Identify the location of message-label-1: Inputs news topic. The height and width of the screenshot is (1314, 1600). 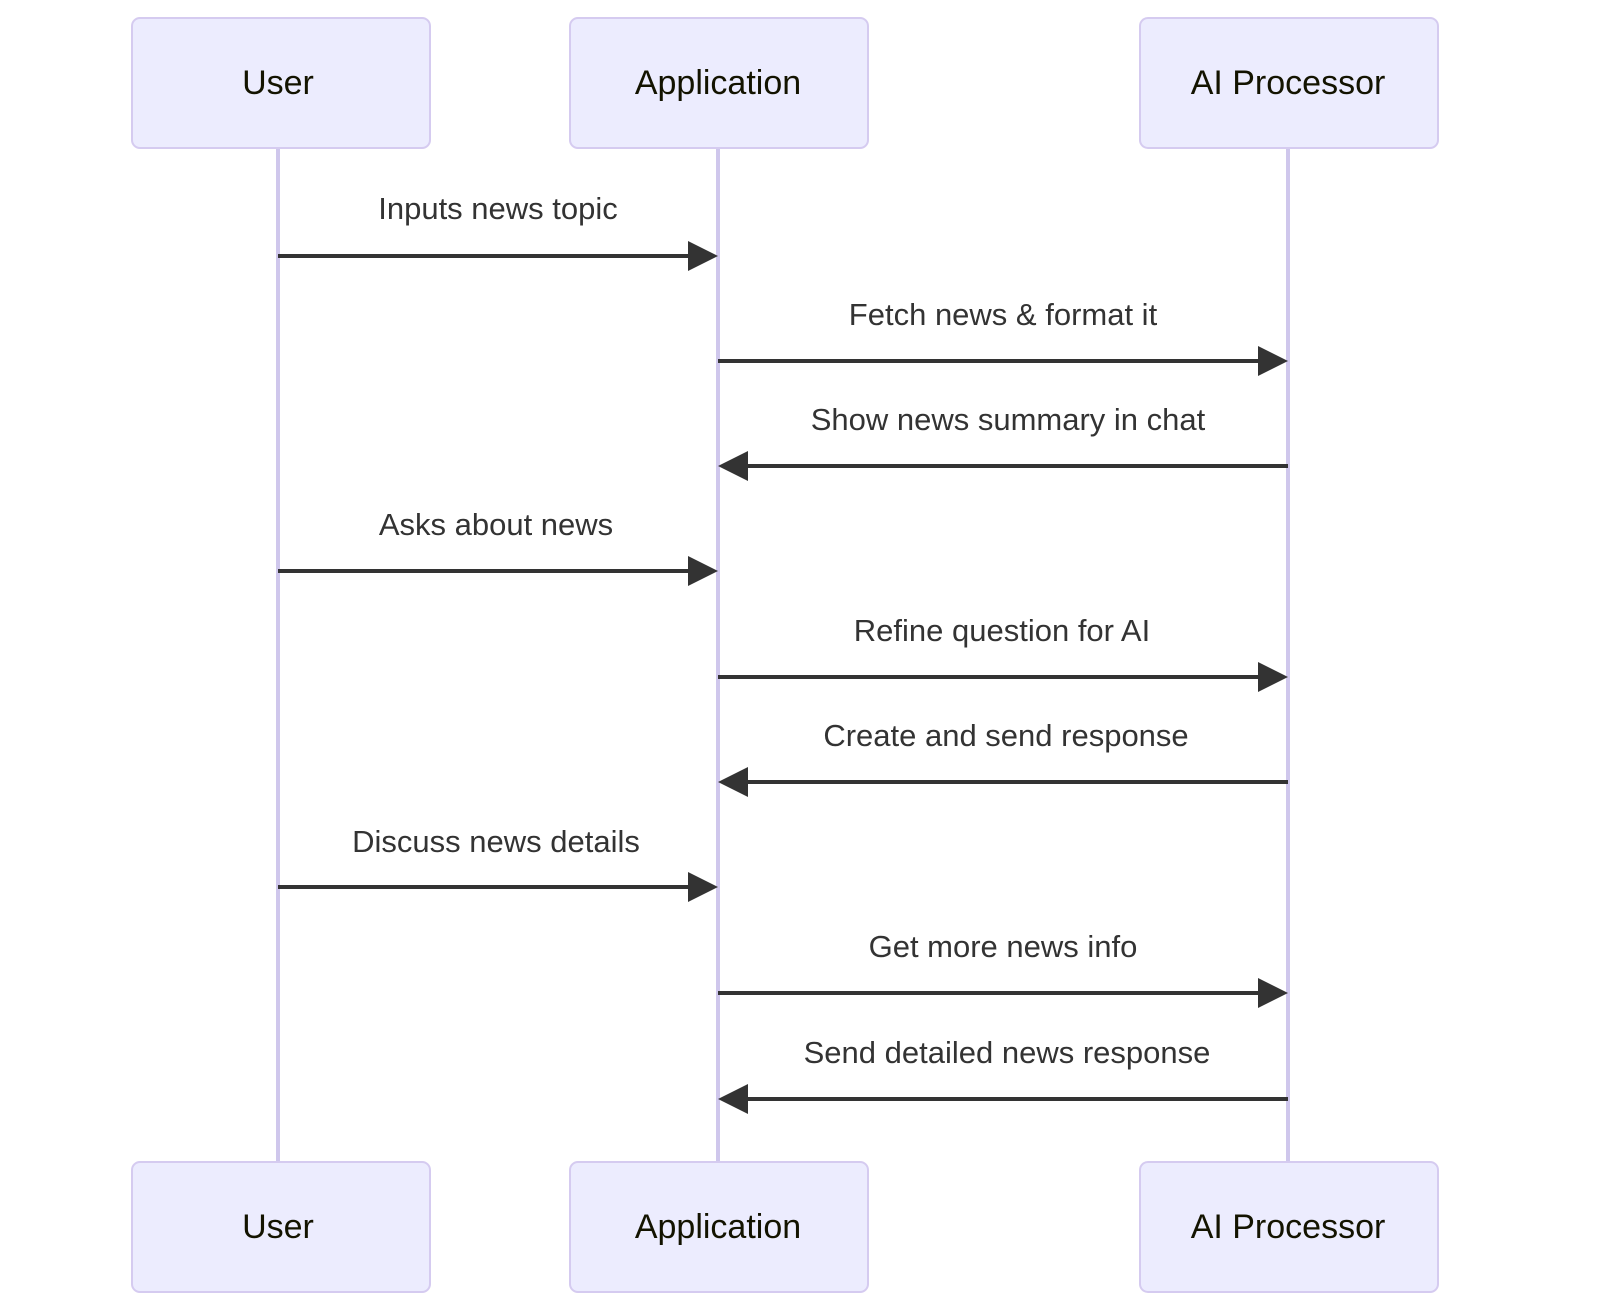
(498, 208).